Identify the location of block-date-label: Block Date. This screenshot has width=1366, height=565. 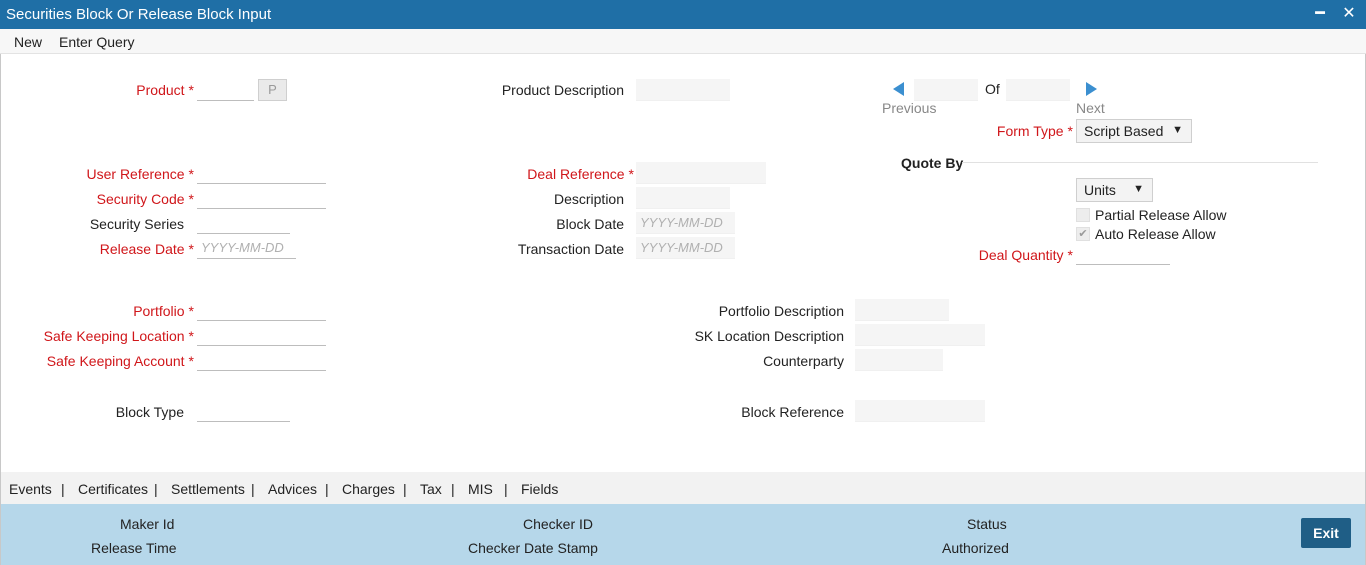
(590, 224).